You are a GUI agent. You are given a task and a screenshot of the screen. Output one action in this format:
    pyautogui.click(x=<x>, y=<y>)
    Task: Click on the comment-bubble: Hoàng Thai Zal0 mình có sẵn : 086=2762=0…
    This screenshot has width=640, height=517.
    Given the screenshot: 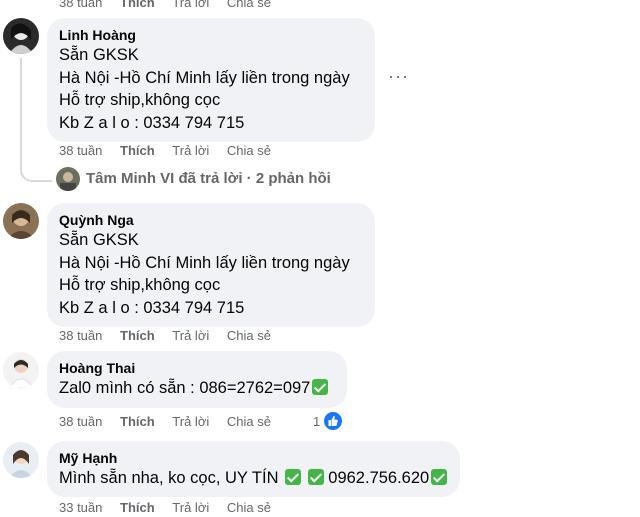 What is the action you would take?
    pyautogui.click(x=197, y=379)
    